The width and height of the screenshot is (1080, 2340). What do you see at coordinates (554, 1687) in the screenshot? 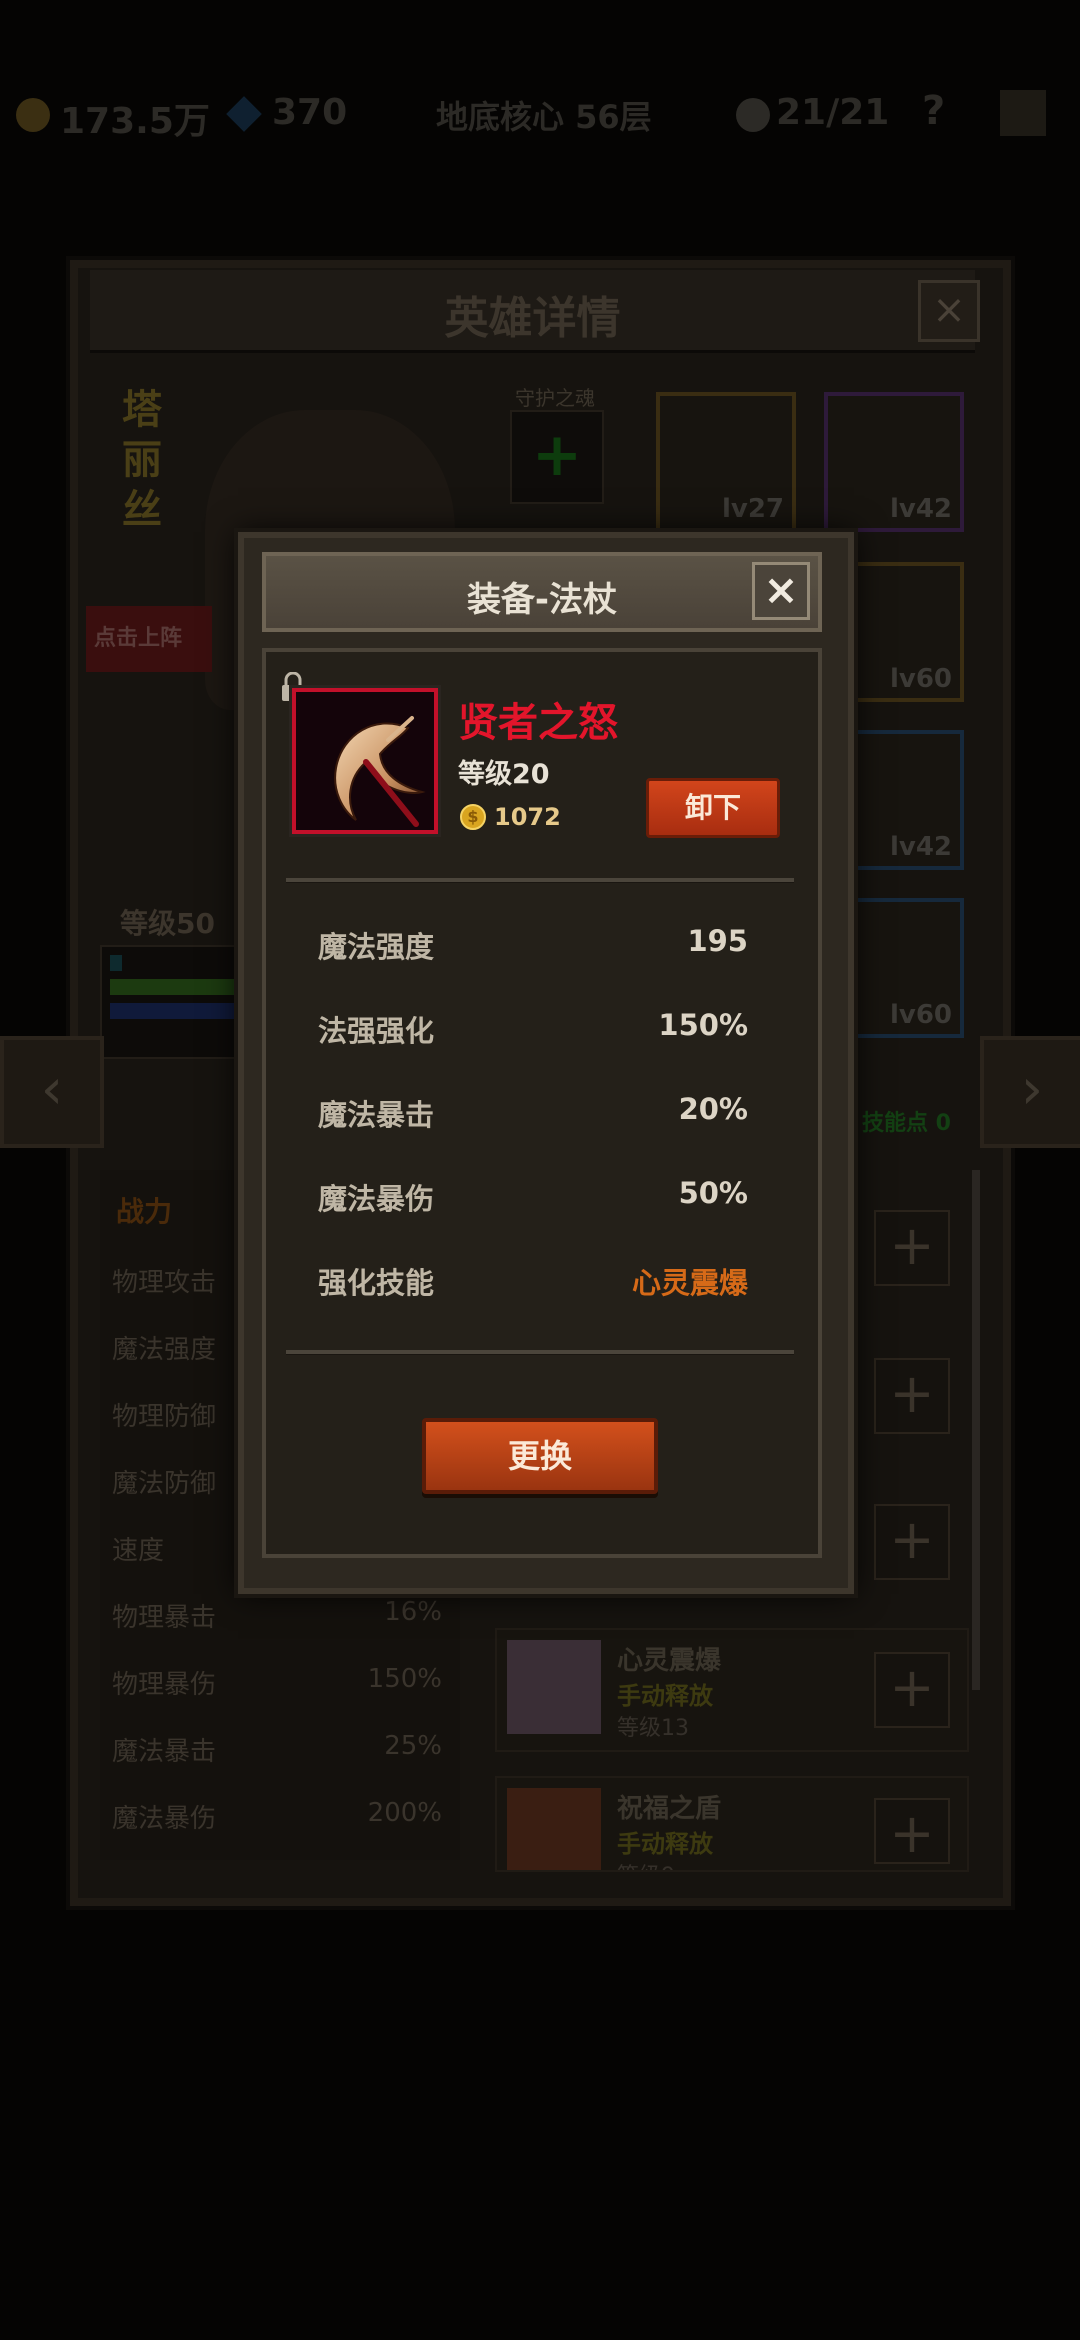
I see `psychic-blast-icon` at bounding box center [554, 1687].